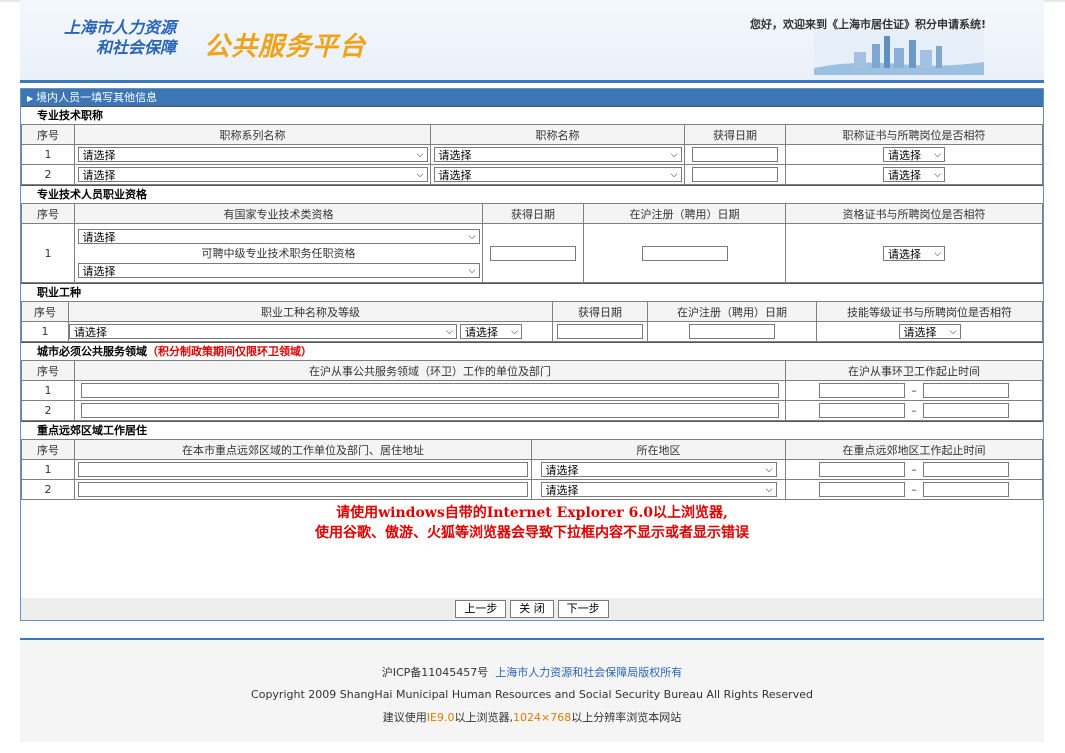 This screenshot has width=1065, height=753. Describe the element at coordinates (626, 717) in the screenshot. I see `tip-text: 以上分辨率浏览本网站` at that location.